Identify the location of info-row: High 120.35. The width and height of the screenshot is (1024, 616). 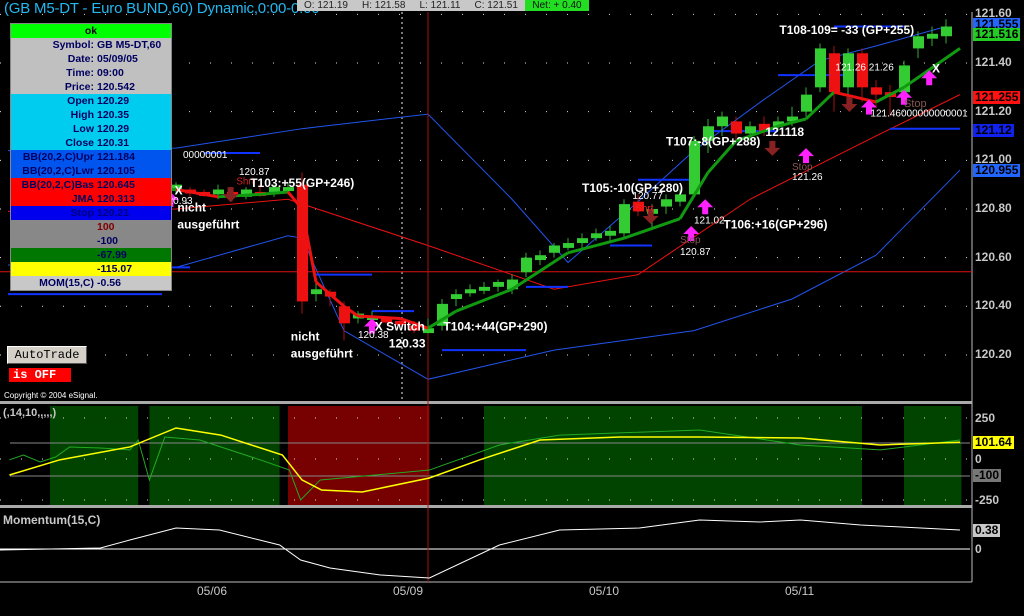
(91, 115).